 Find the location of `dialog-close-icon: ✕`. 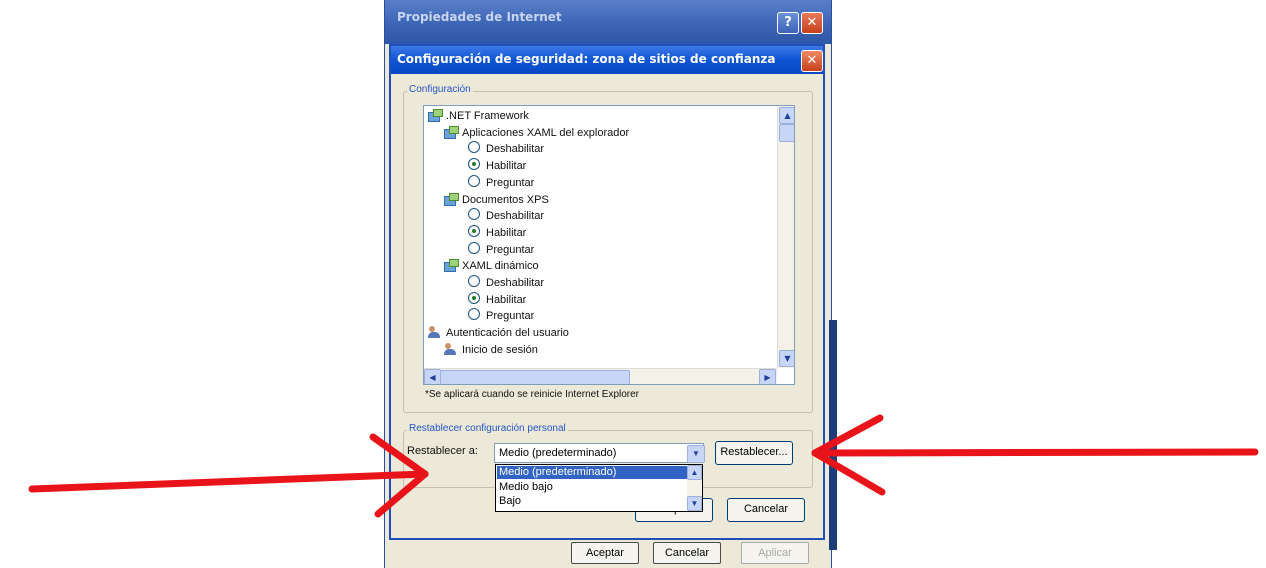

dialog-close-icon: ✕ is located at coordinates (812, 61).